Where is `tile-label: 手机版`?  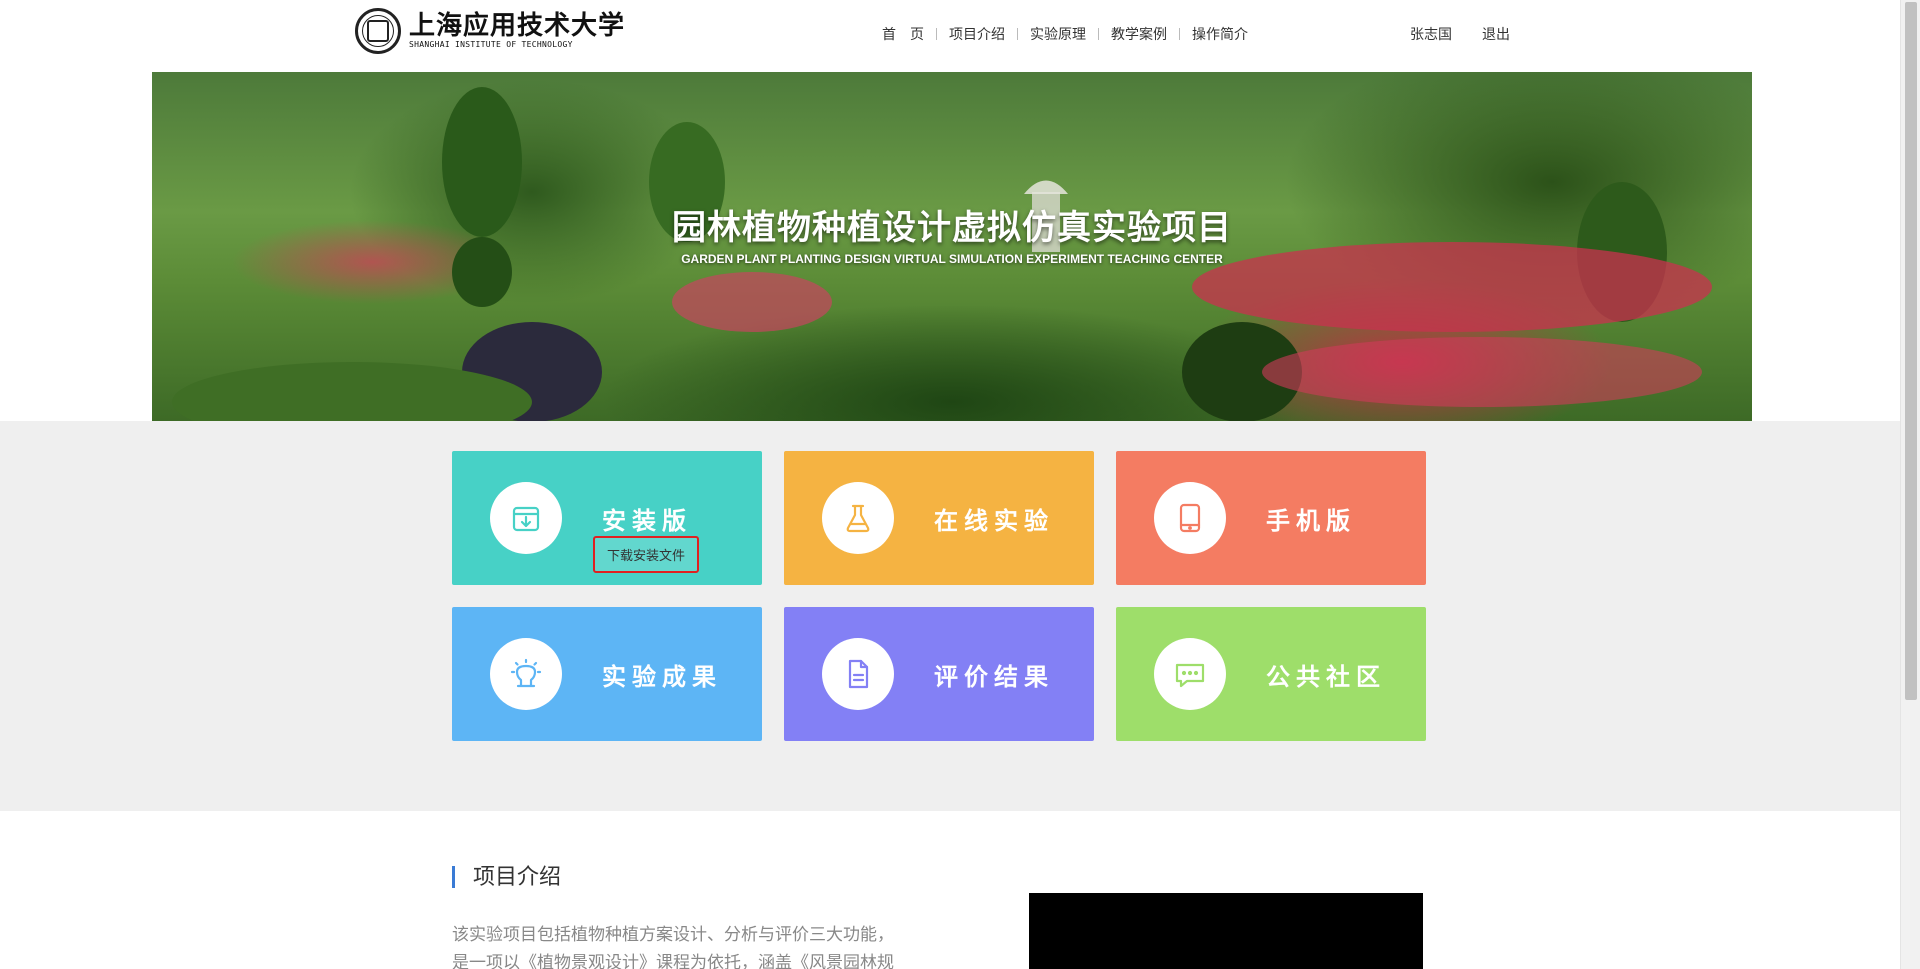 tile-label: 手机版 is located at coordinates (1311, 521).